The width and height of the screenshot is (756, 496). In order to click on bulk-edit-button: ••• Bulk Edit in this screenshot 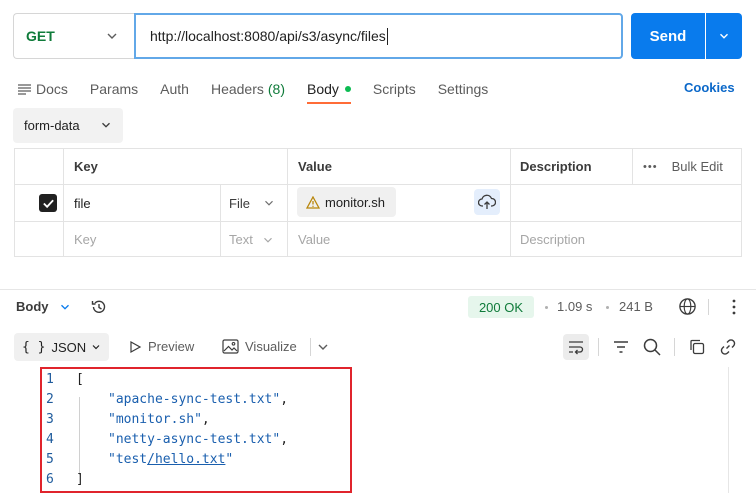, I will do `click(683, 166)`.